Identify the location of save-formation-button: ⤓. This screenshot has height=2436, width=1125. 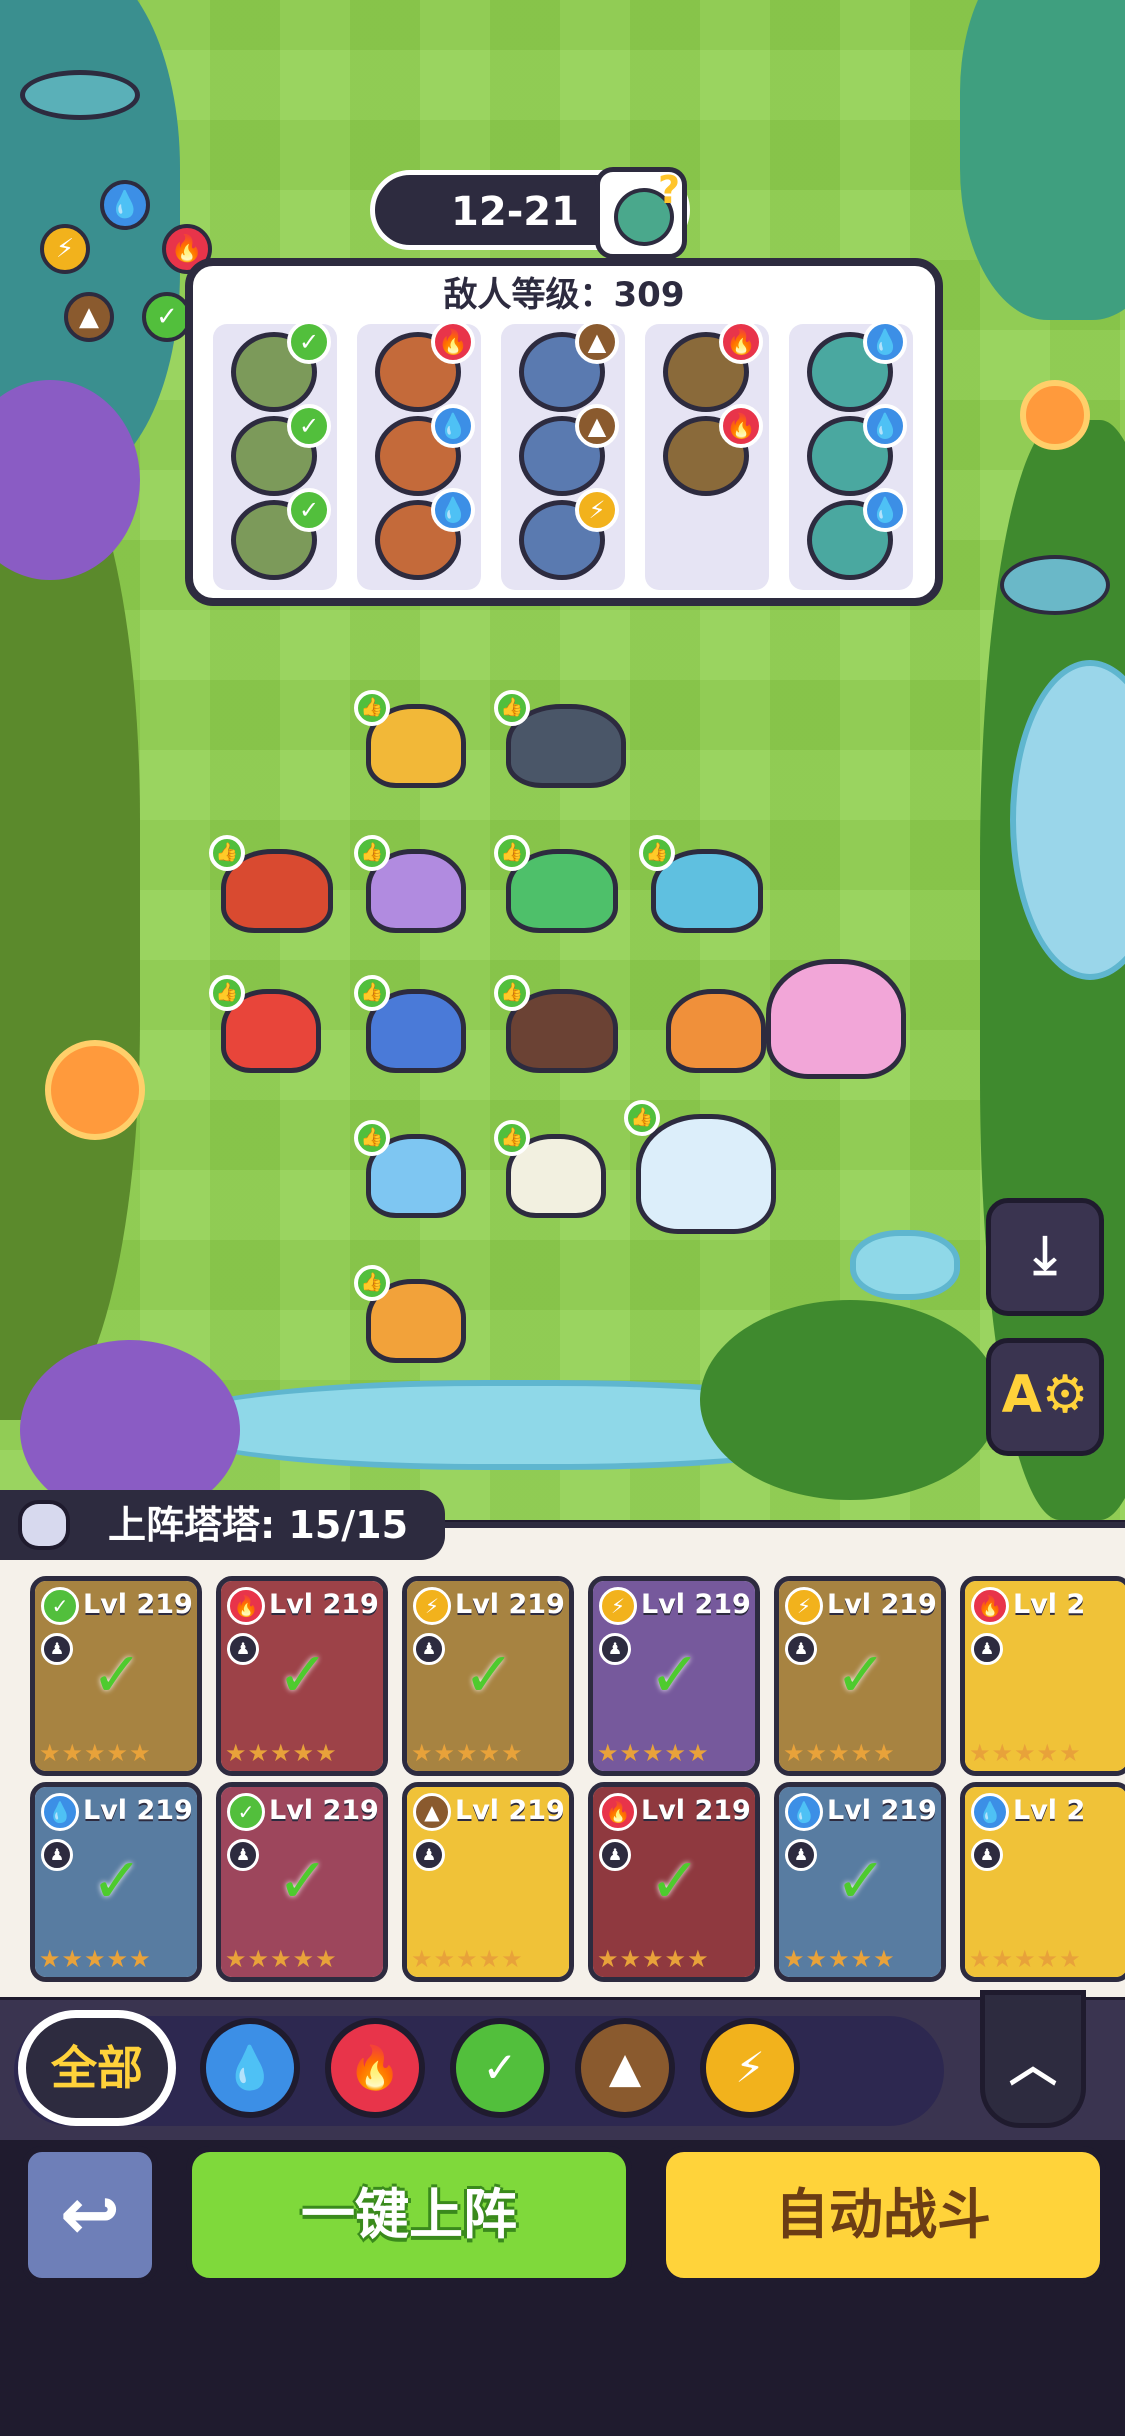
(1045, 1257).